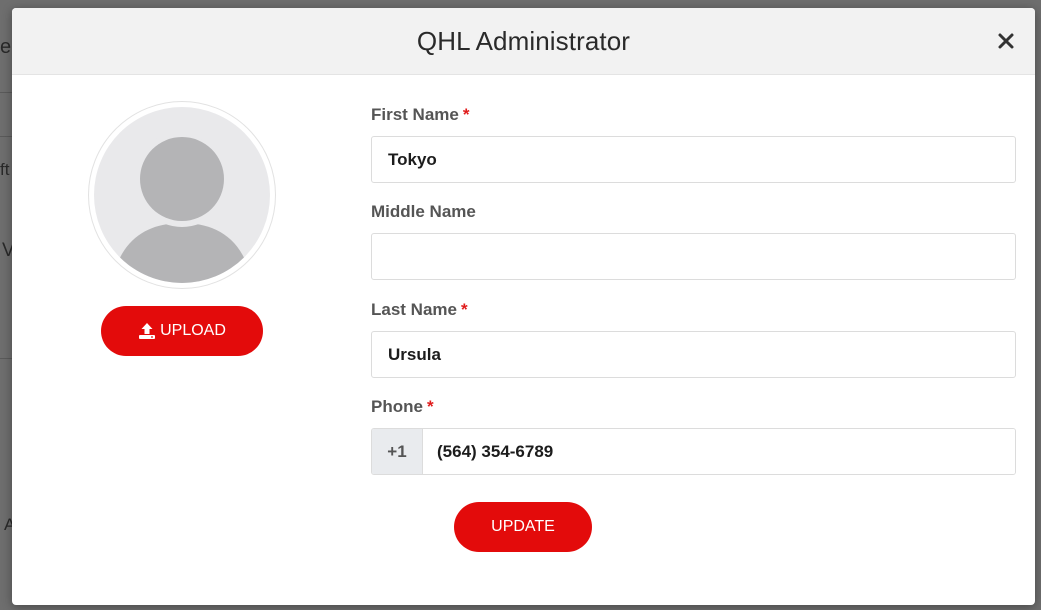 Image resolution: width=1041 pixels, height=610 pixels. I want to click on phone-field, so click(719, 451).